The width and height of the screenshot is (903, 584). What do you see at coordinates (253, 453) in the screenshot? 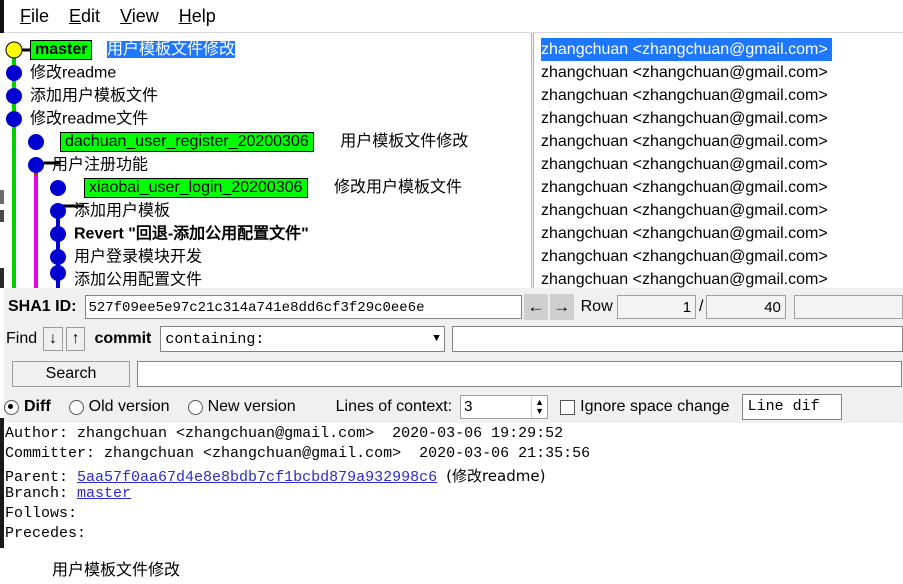
I see `detail-committer-value: zhangchuan <zhangchuan@gmail.com>` at bounding box center [253, 453].